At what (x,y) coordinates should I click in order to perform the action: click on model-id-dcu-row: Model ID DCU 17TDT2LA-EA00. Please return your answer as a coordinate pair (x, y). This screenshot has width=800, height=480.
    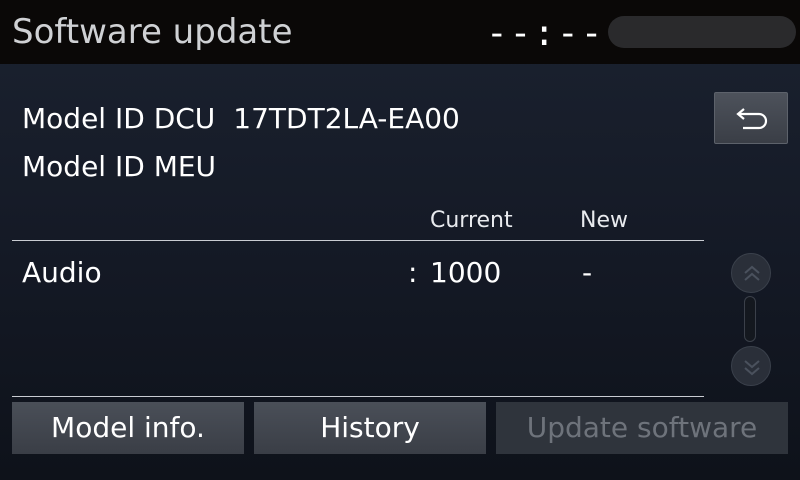
    Looking at the image, I should click on (241, 119).